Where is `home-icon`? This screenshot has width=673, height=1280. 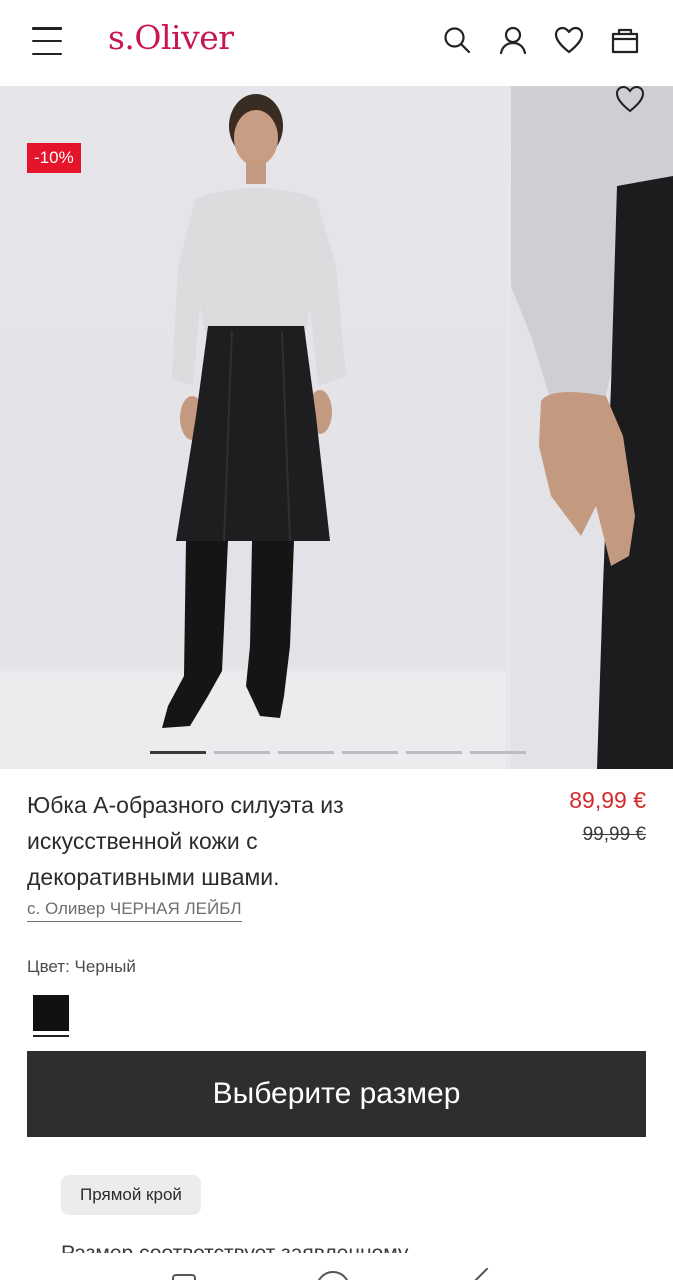
home-icon is located at coordinates (333, 1275).